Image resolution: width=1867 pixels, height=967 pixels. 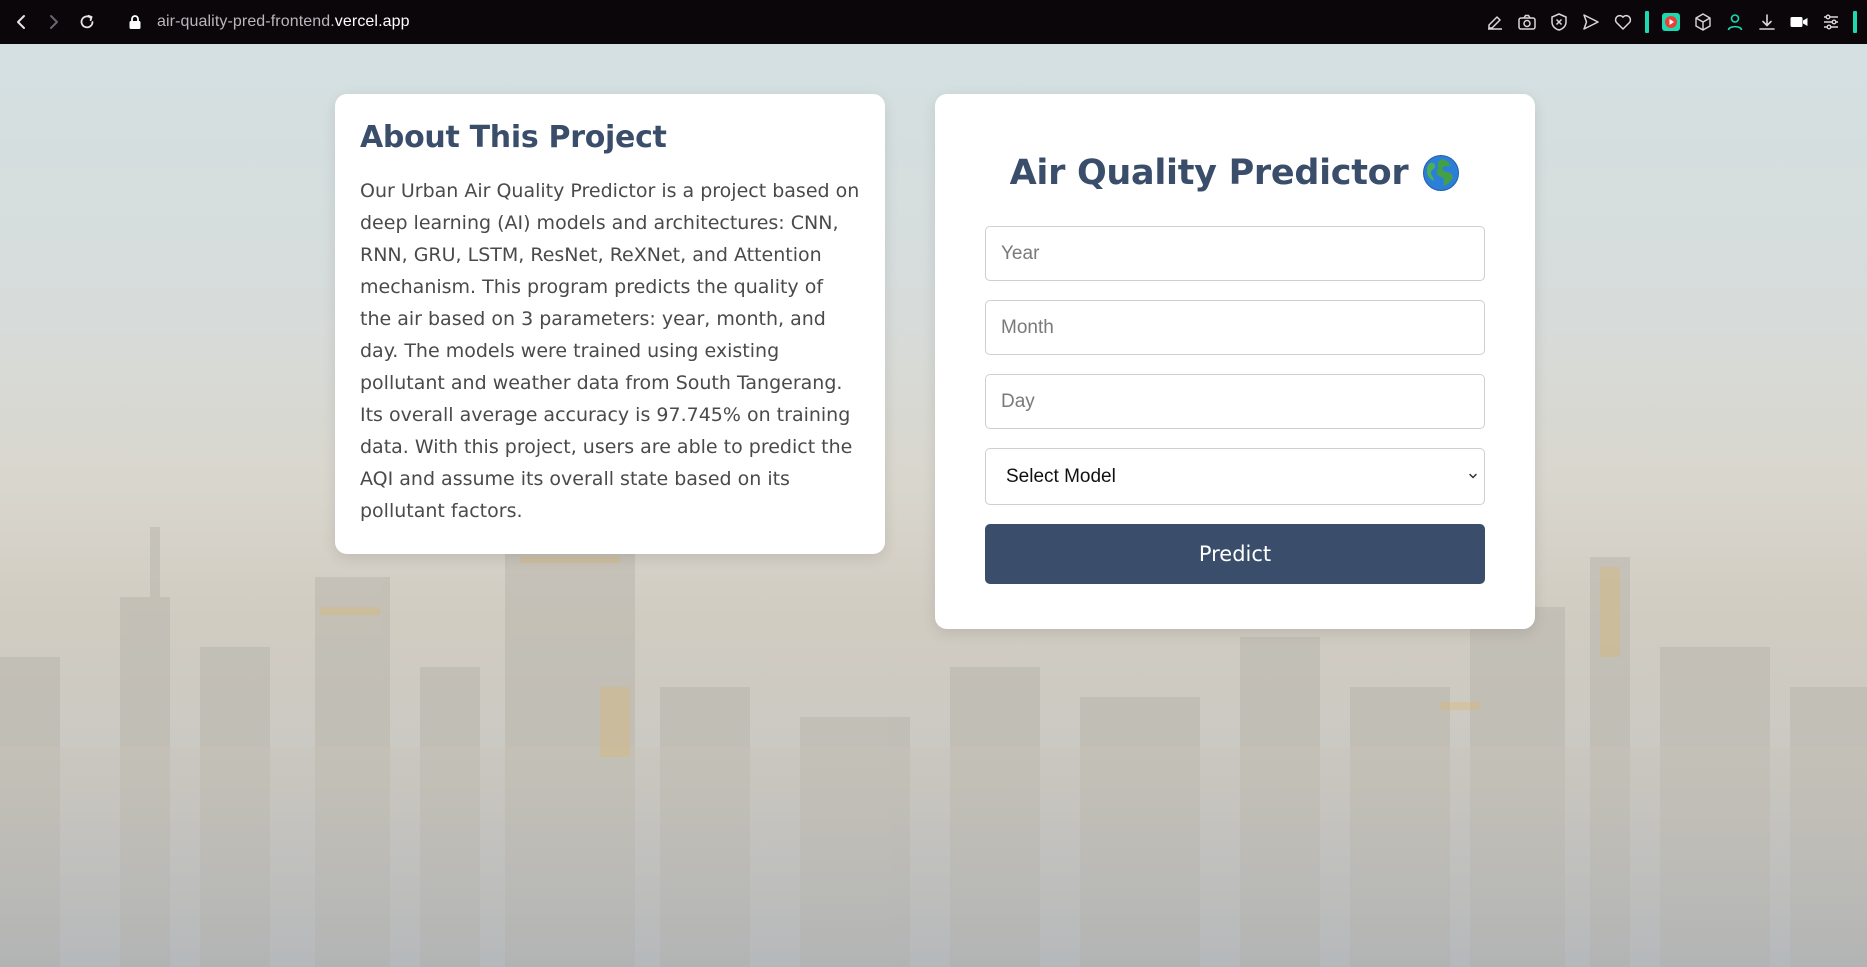 I want to click on send-button, so click(x=1591, y=22).